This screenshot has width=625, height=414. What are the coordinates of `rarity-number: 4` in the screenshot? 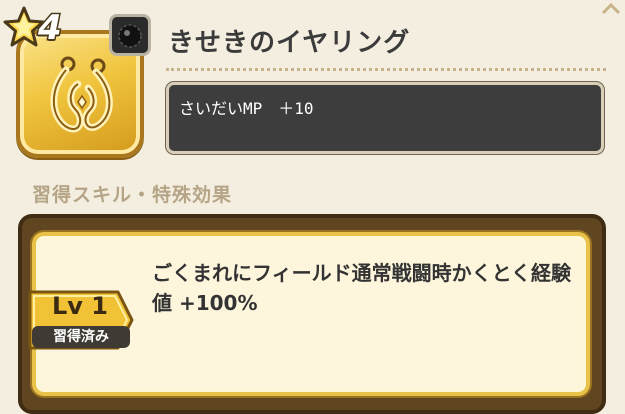 It's located at (50, 28).